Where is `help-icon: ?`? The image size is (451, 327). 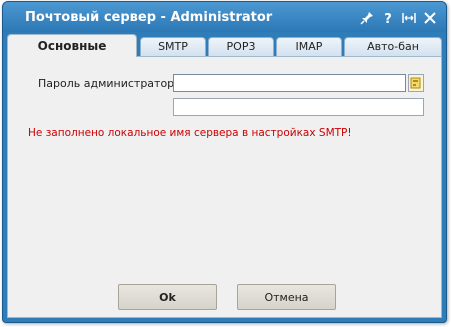 help-icon: ? is located at coordinates (388, 18).